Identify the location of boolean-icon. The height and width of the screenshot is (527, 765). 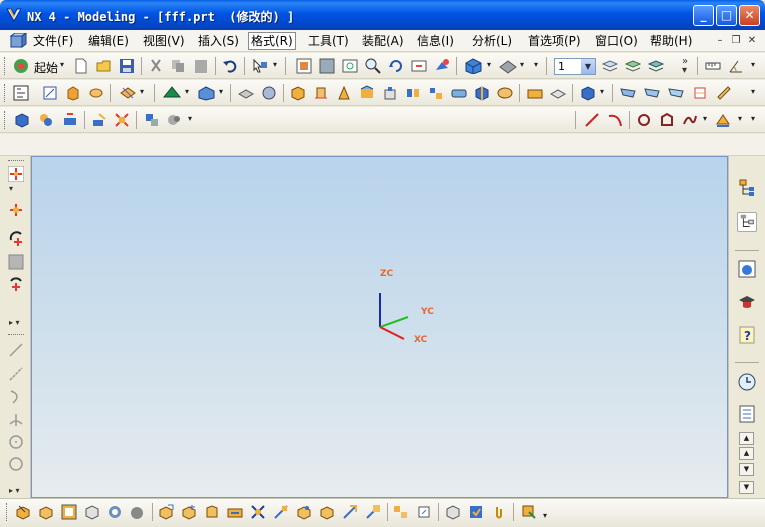
(246, 93).